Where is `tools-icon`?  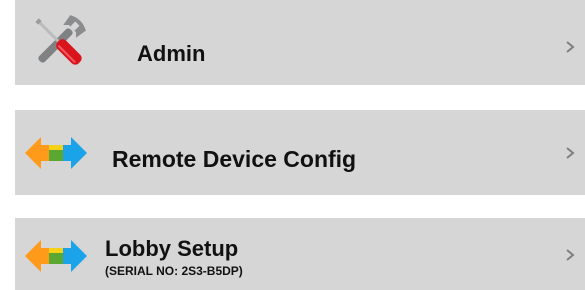
tools-icon is located at coordinates (59, 42).